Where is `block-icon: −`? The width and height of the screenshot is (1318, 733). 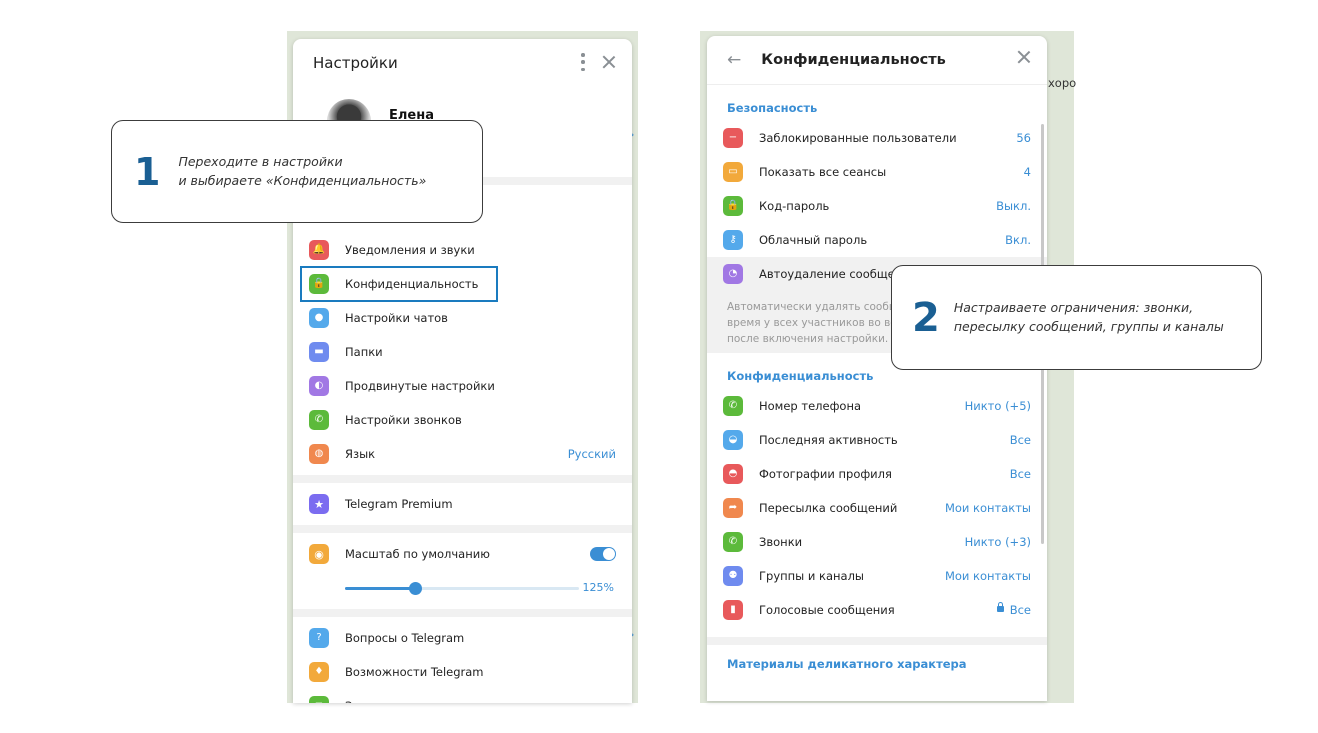 block-icon: − is located at coordinates (733, 138).